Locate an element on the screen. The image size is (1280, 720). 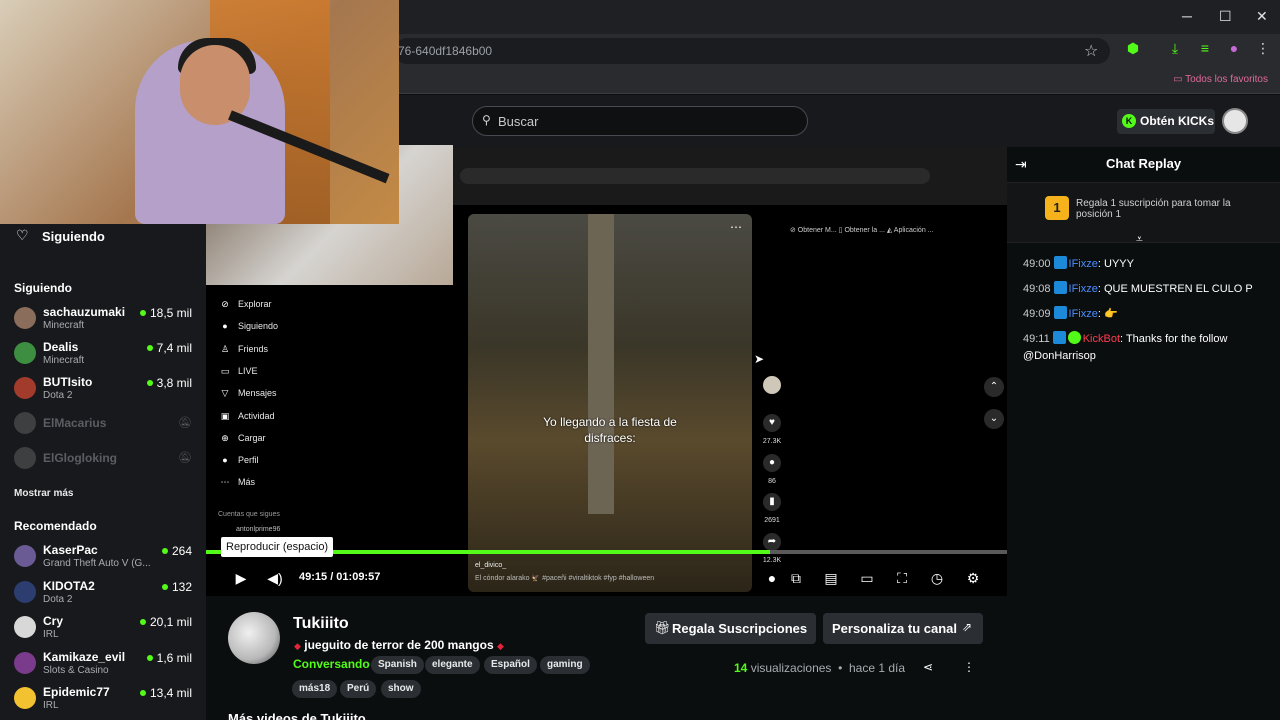
tag-chip: gaming is located at coordinates (565, 665).